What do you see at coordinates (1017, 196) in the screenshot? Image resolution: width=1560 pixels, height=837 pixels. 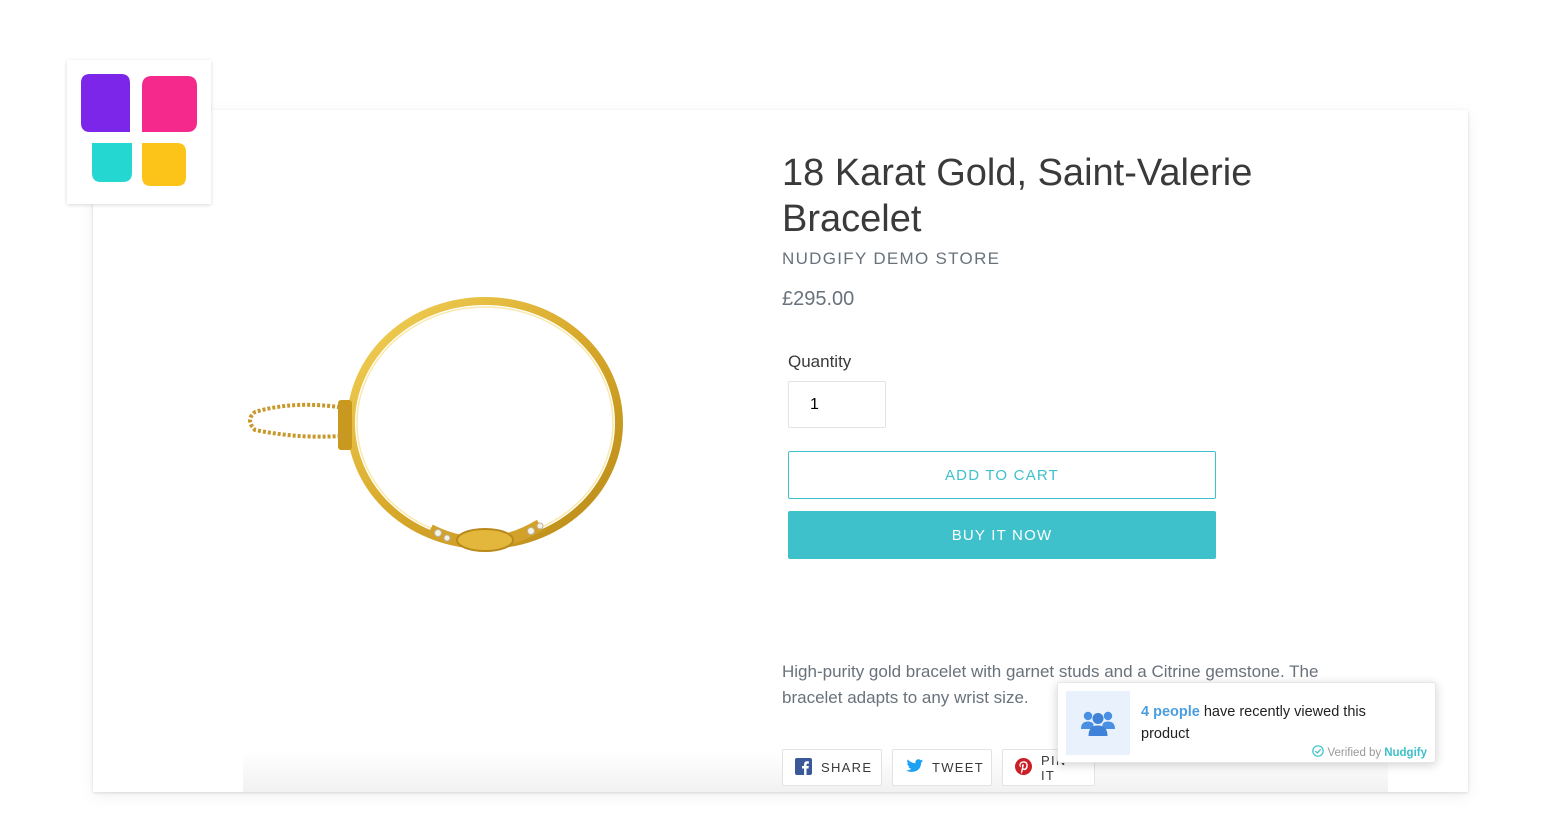 I see `product-title: 18 Karat Gold, Saint-Valerie Bracelet` at bounding box center [1017, 196].